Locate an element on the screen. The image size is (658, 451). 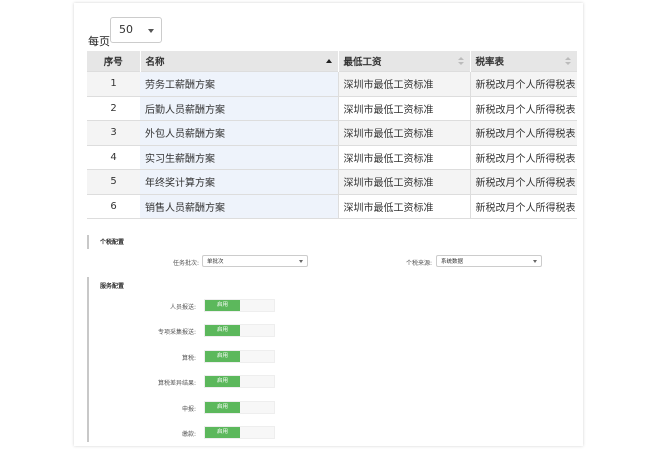
cell-name: 年终奖计算方案 is located at coordinates (239, 181).